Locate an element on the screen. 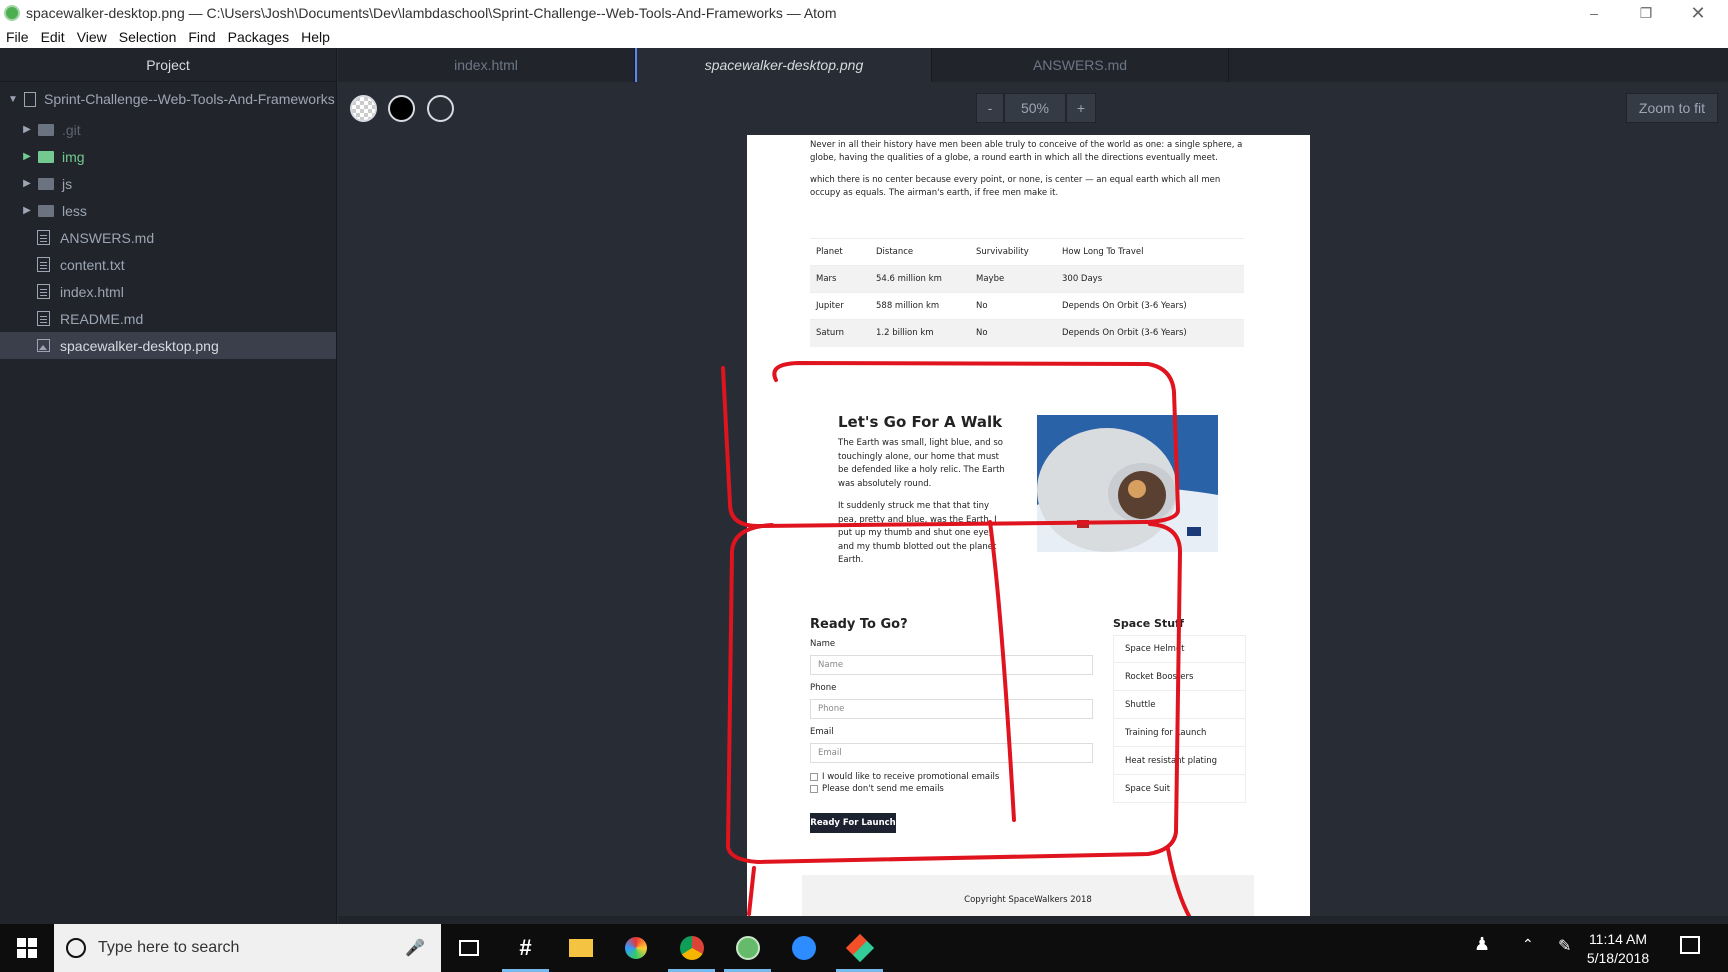 This screenshot has width=1728, height=972. zoom-level: 50% is located at coordinates (1035, 108).